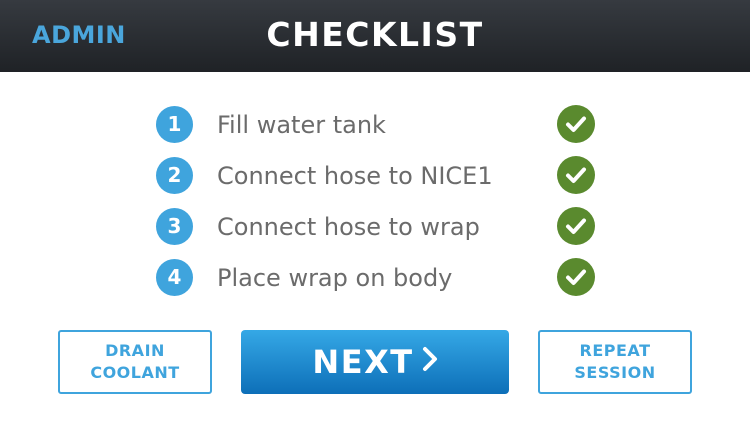 This screenshot has height=425, width=750. What do you see at coordinates (135, 362) in the screenshot?
I see `drain-coolant-button: DRAIN COOLANT` at bounding box center [135, 362].